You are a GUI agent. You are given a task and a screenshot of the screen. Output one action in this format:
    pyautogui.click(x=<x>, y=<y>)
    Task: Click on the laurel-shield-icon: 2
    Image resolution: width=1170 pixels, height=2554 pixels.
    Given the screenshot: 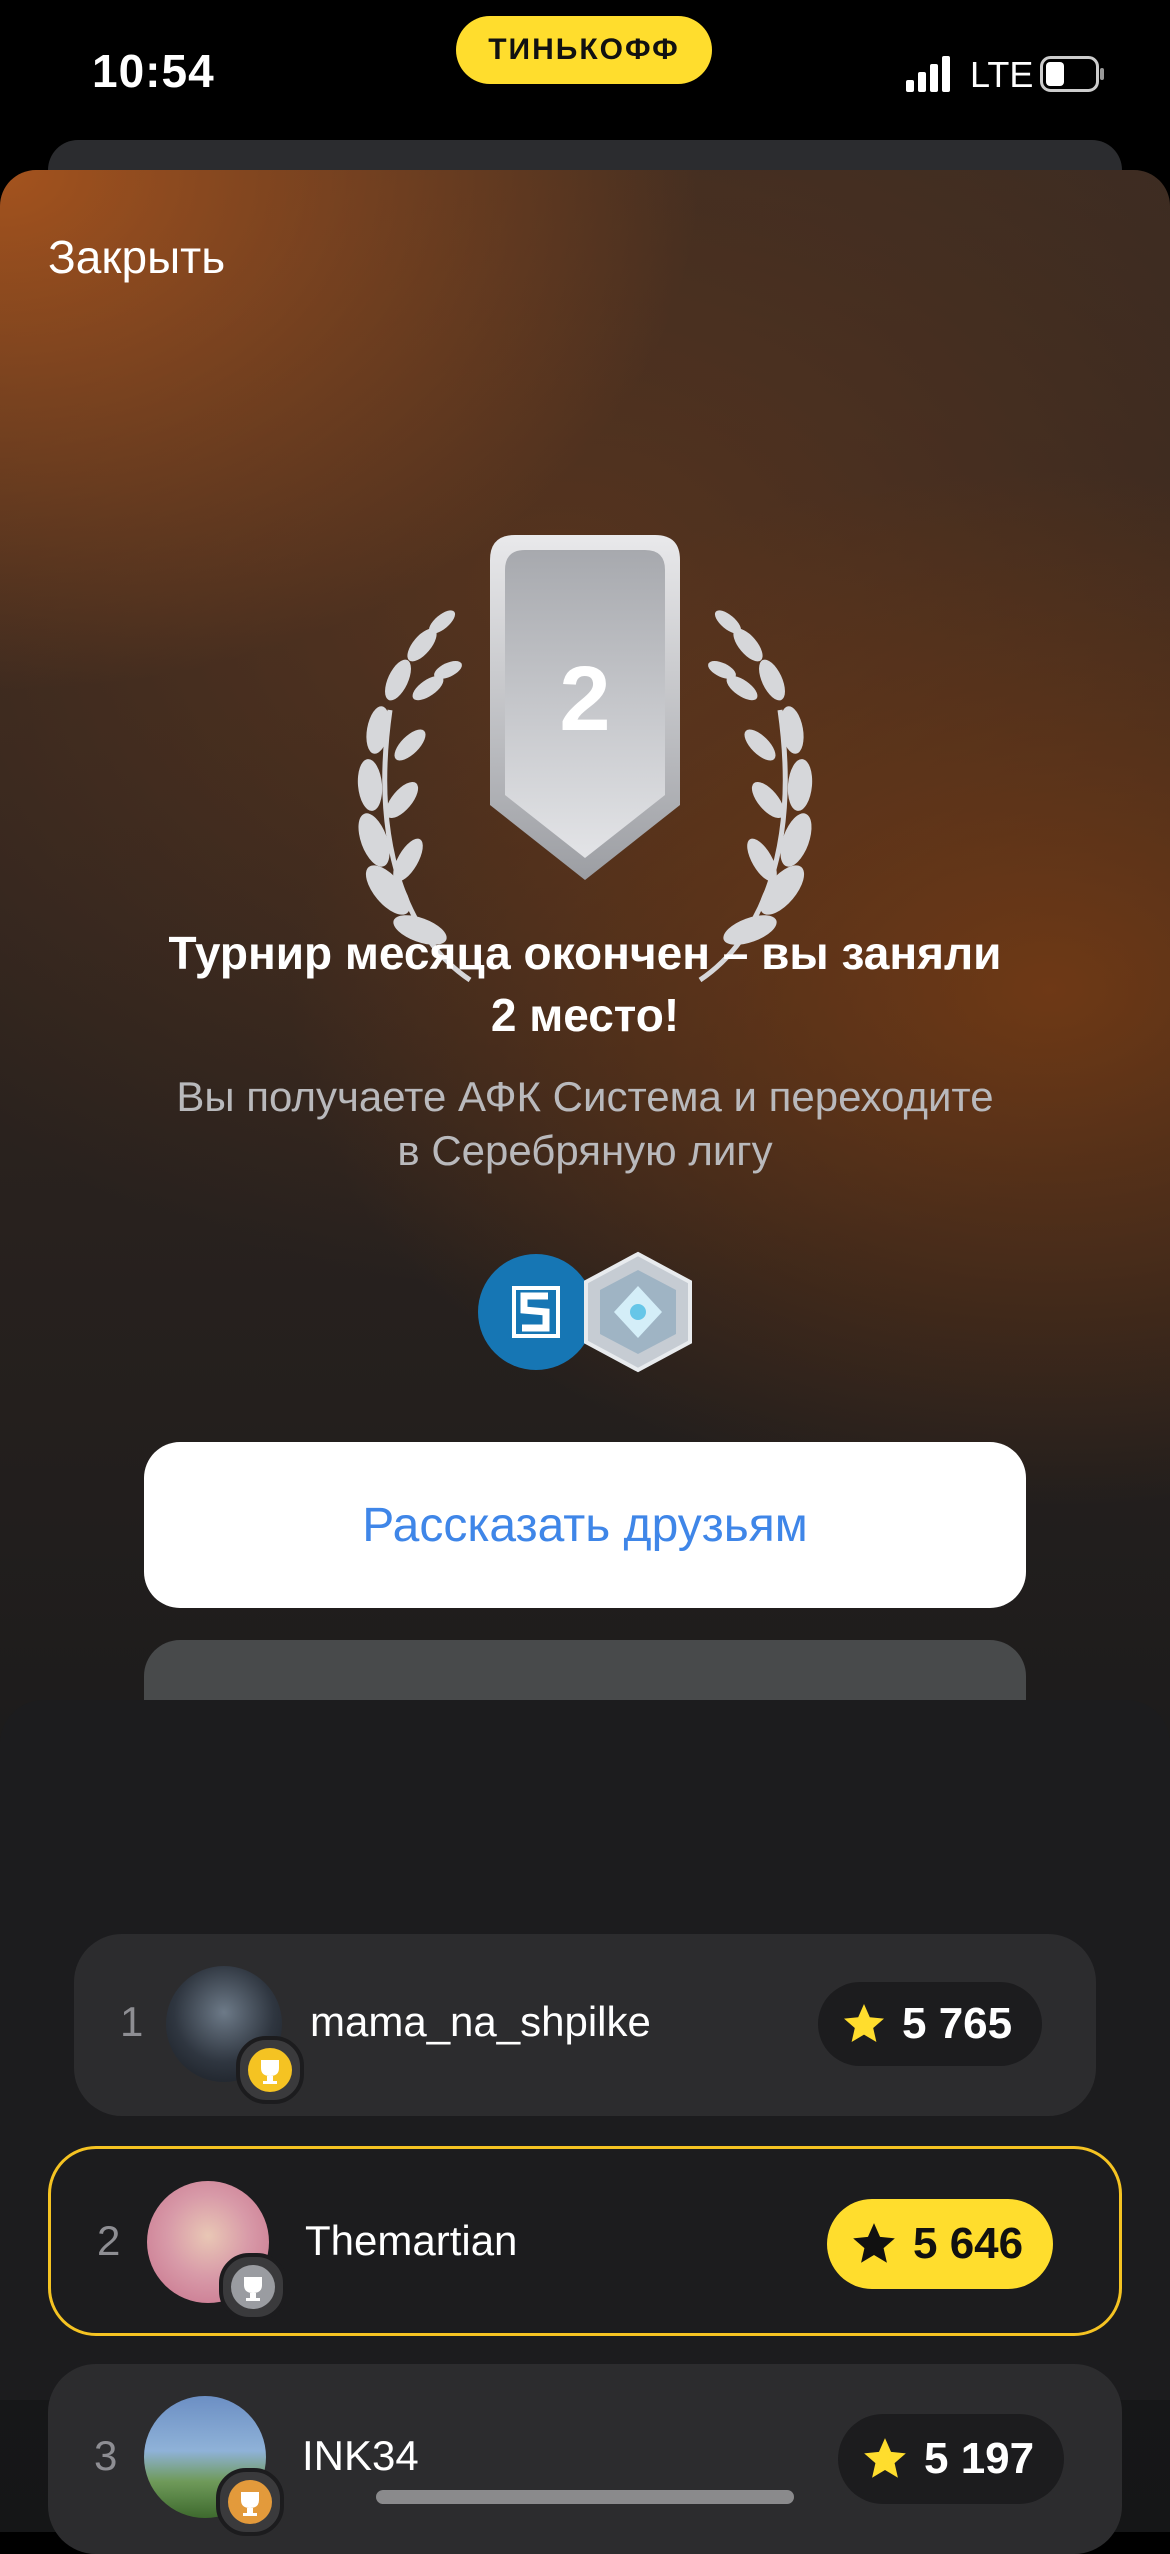 What is the action you would take?
    pyautogui.click(x=585, y=759)
    